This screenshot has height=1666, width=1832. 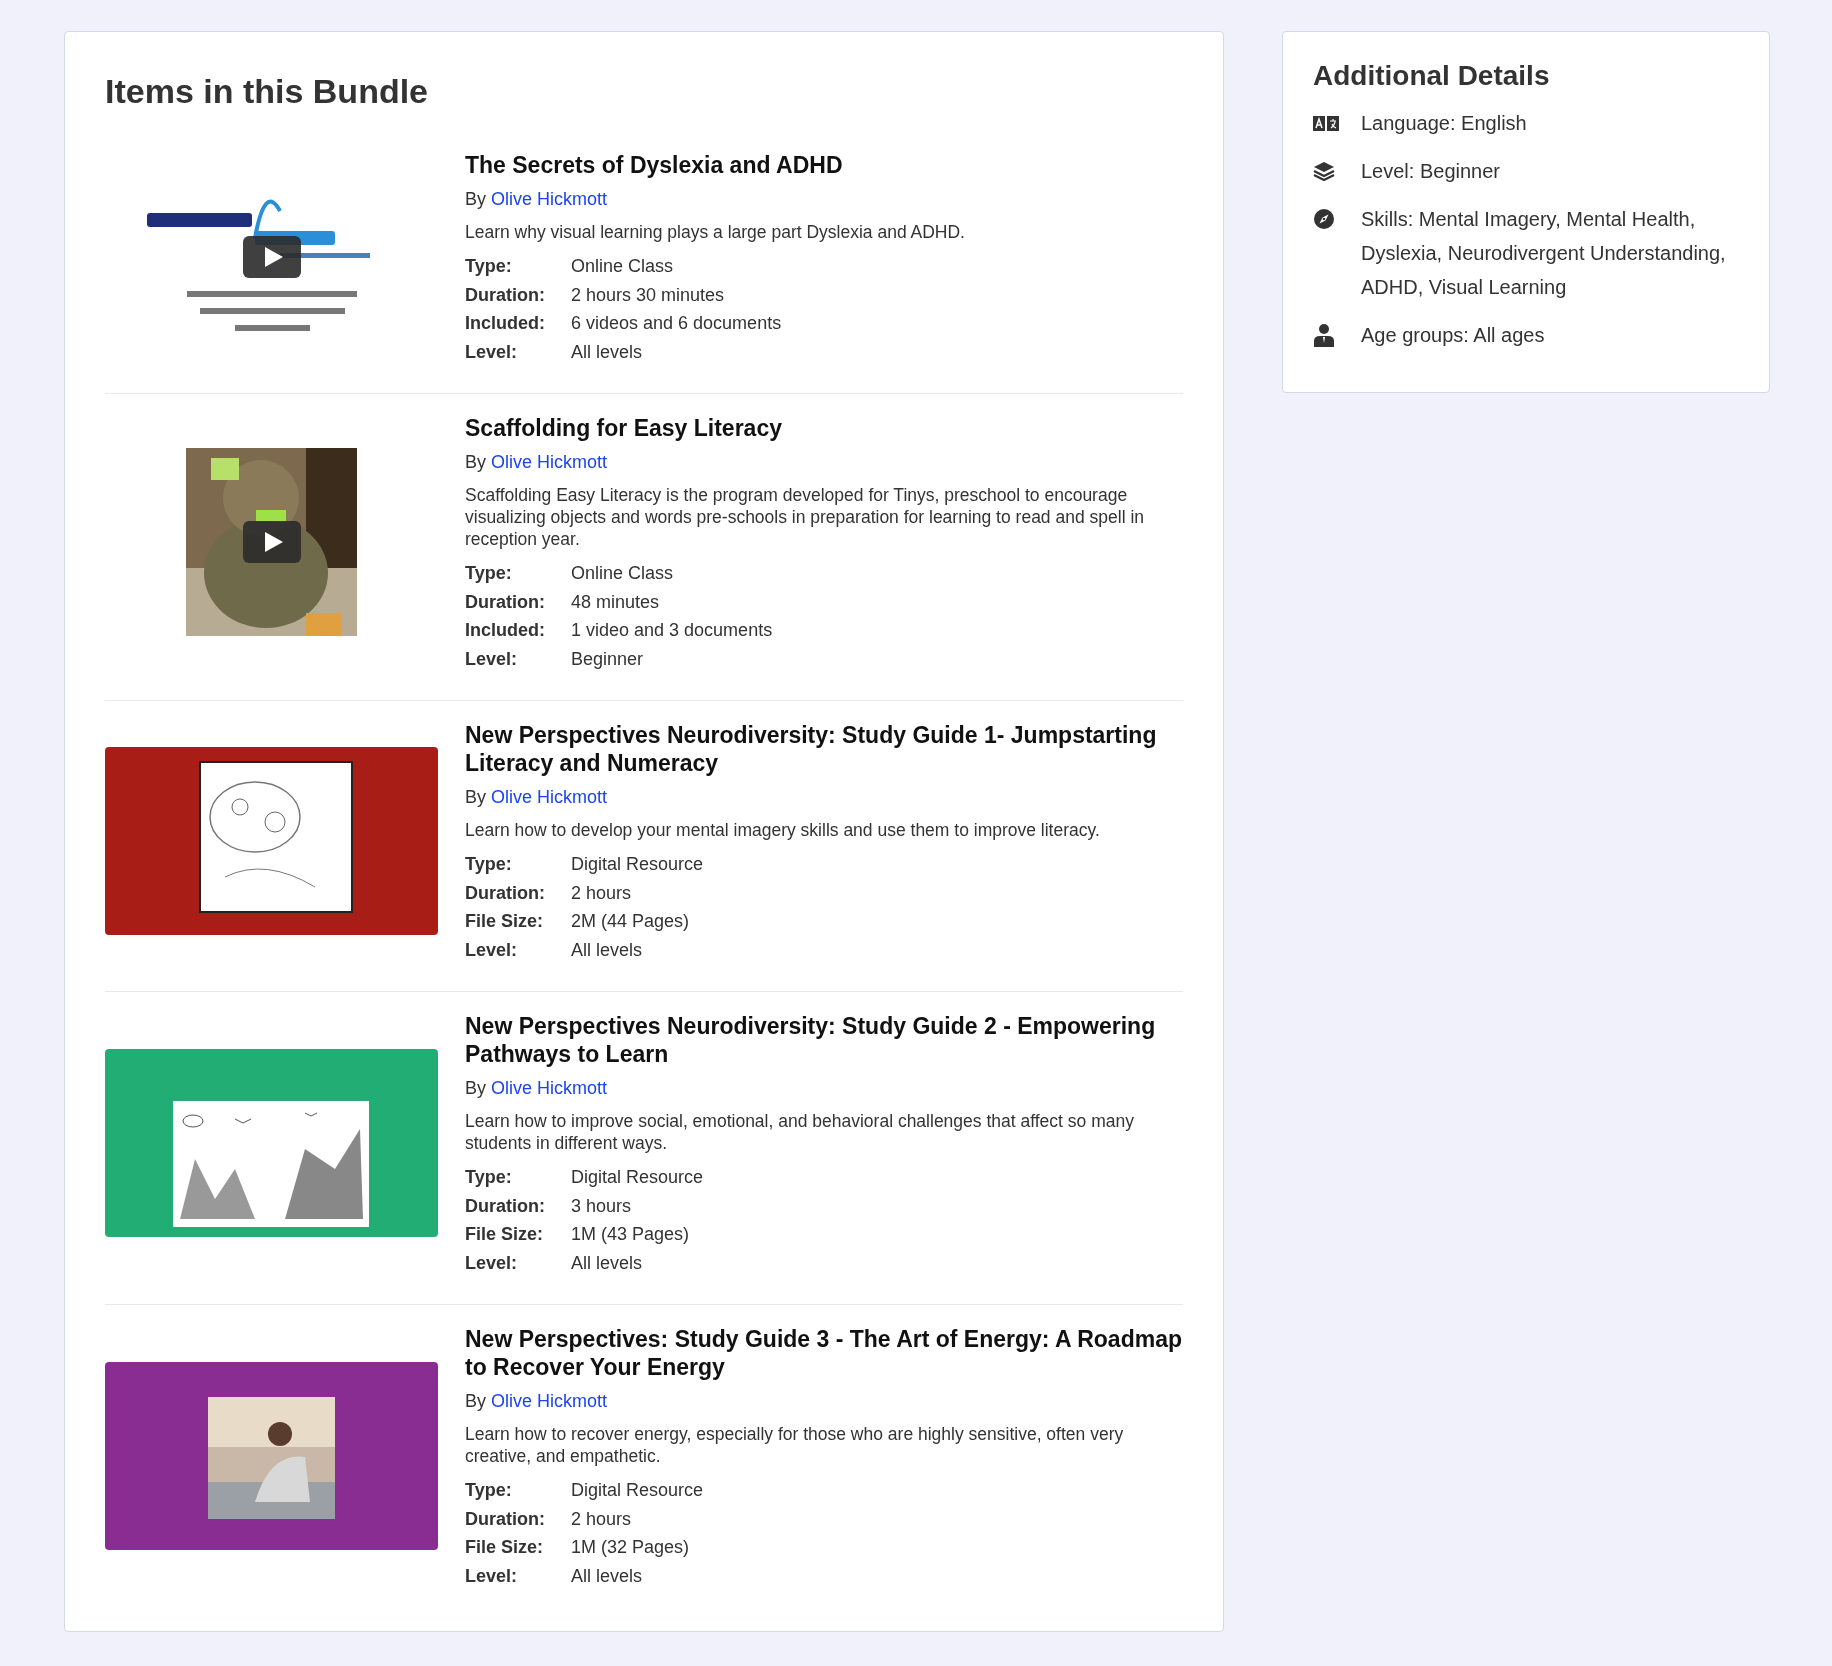 I want to click on layers-icon, so click(x=1324, y=171).